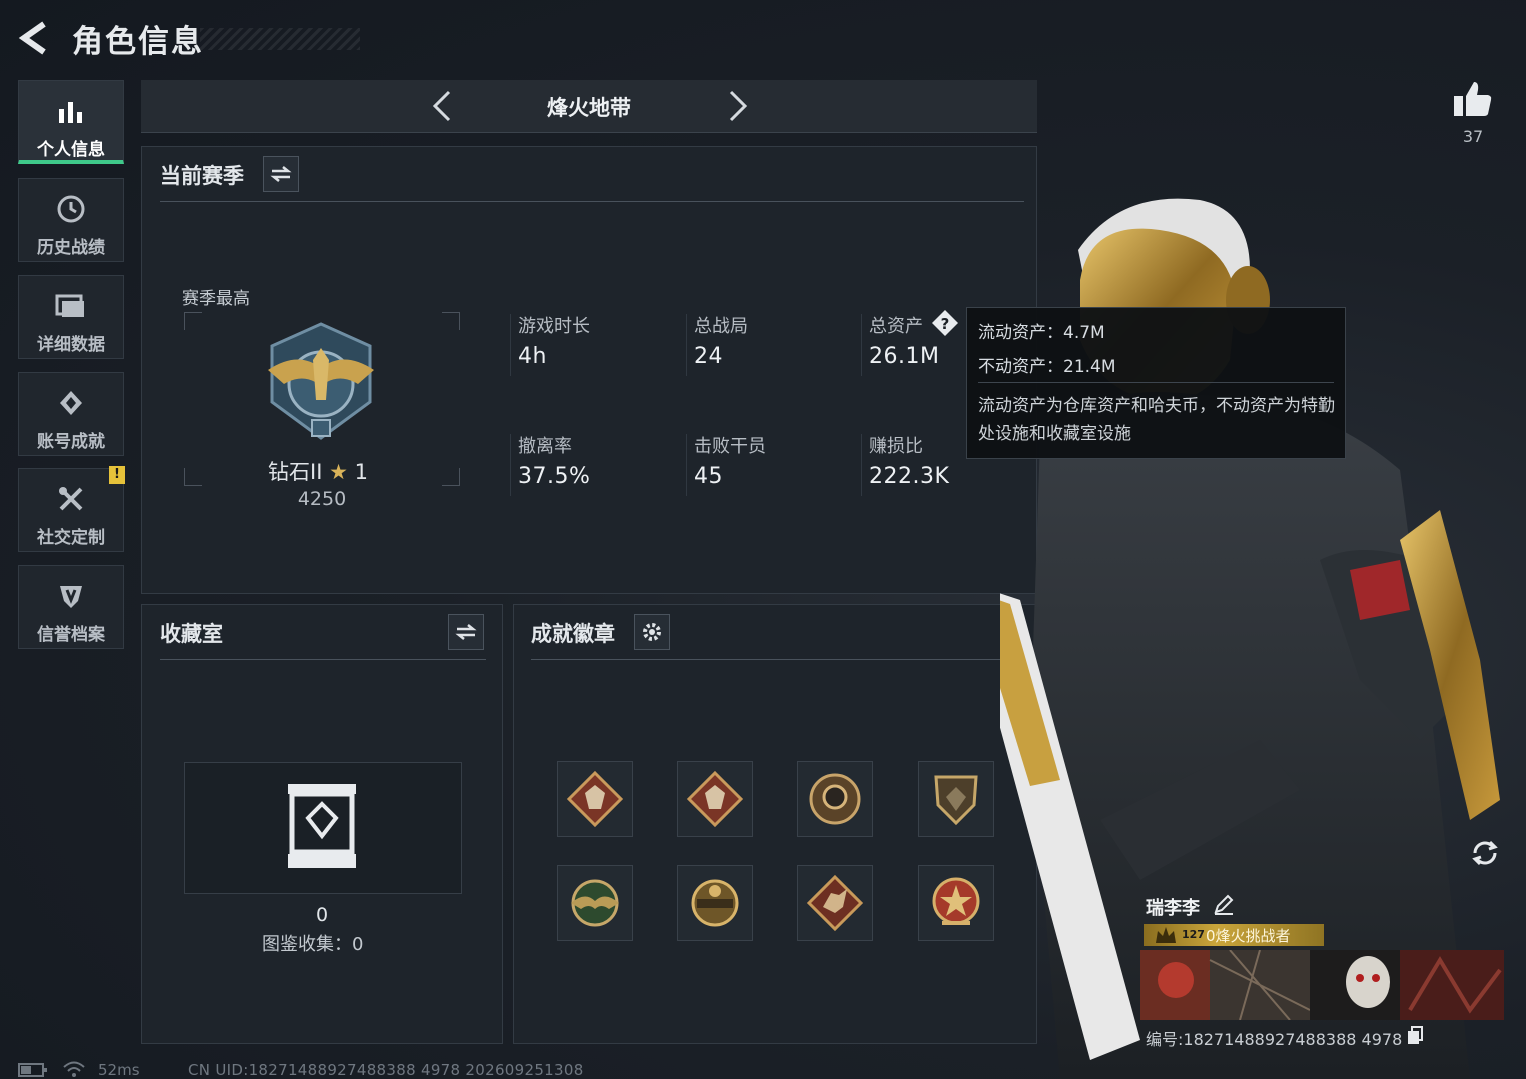  I want to click on stat-label-assets: 总资产, so click(896, 326).